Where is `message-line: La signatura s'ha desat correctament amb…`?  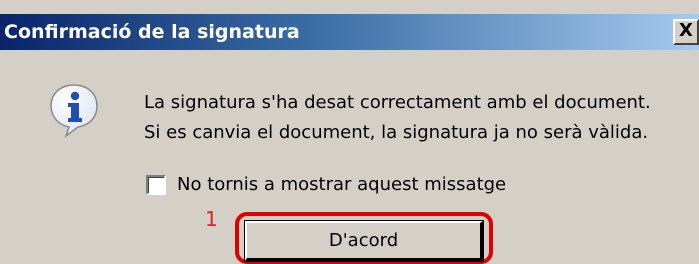
message-line: La signatura s'ha desat correctament amb… is located at coordinates (397, 102).